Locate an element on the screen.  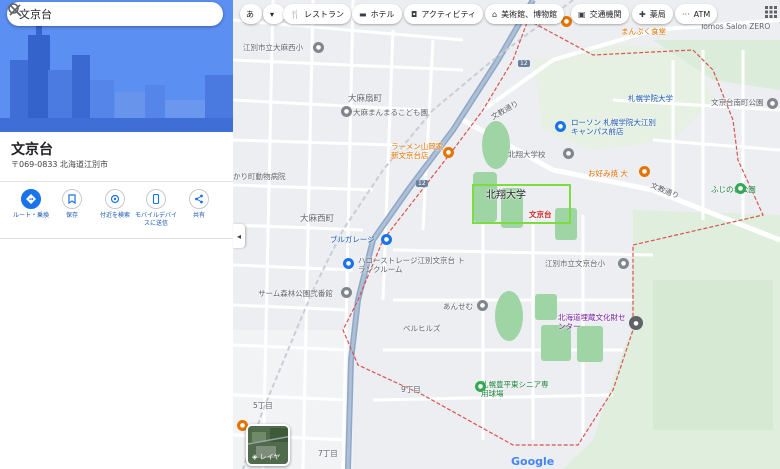
poi-label: ローソン 札幌学院大江別キャンパス前店 is located at coordinates (616, 127).